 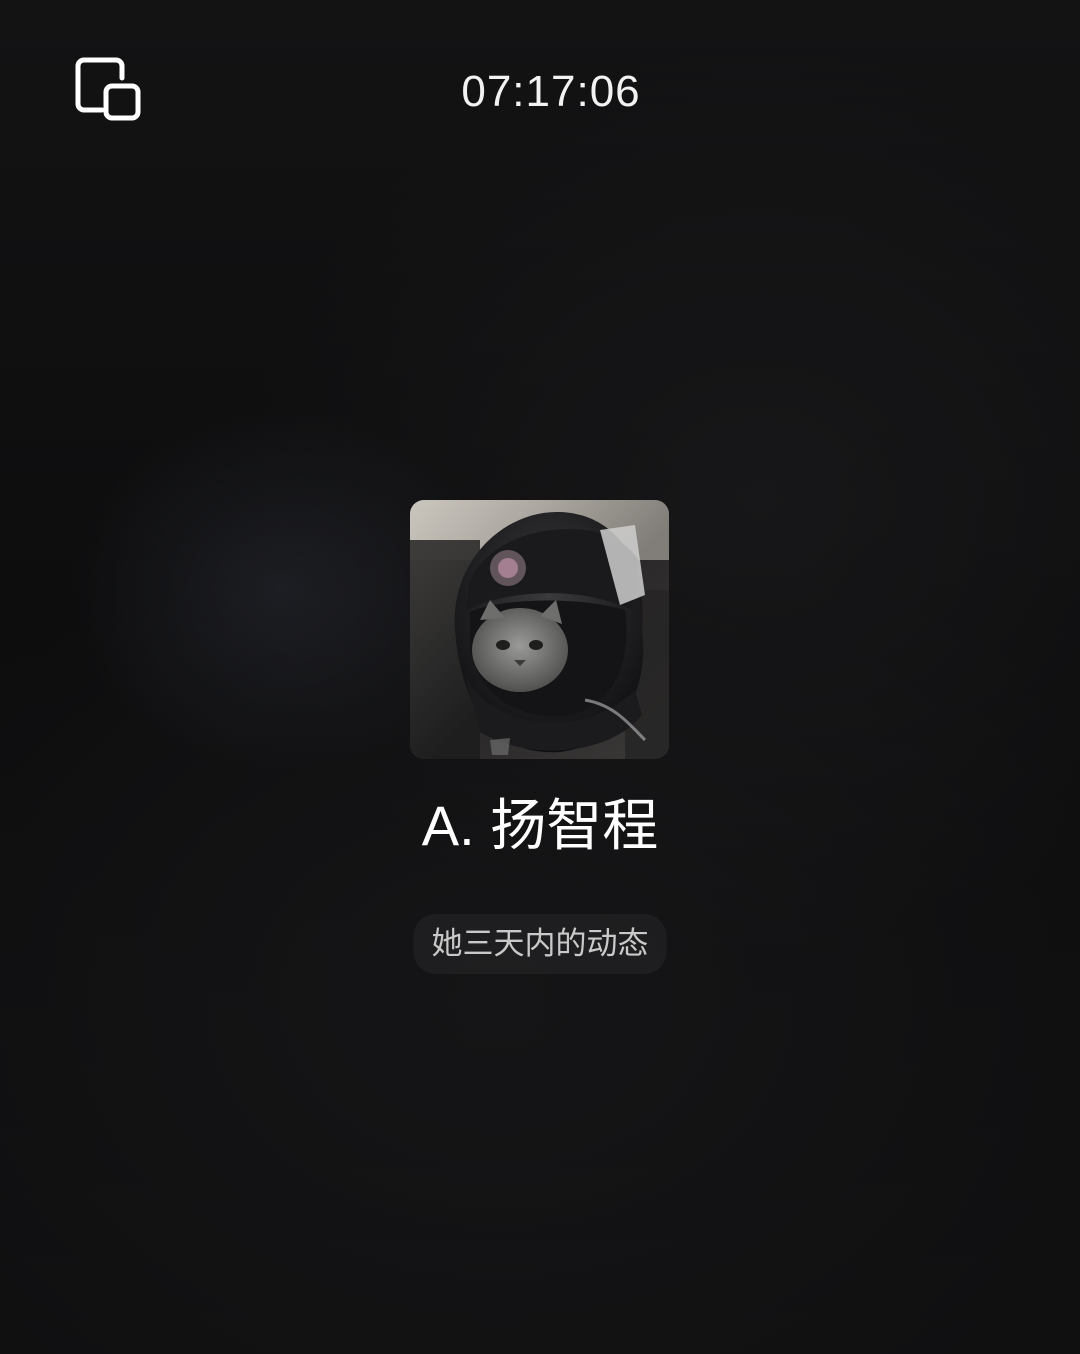 I want to click on moments-link: 她三天内的动态, so click(x=540, y=944).